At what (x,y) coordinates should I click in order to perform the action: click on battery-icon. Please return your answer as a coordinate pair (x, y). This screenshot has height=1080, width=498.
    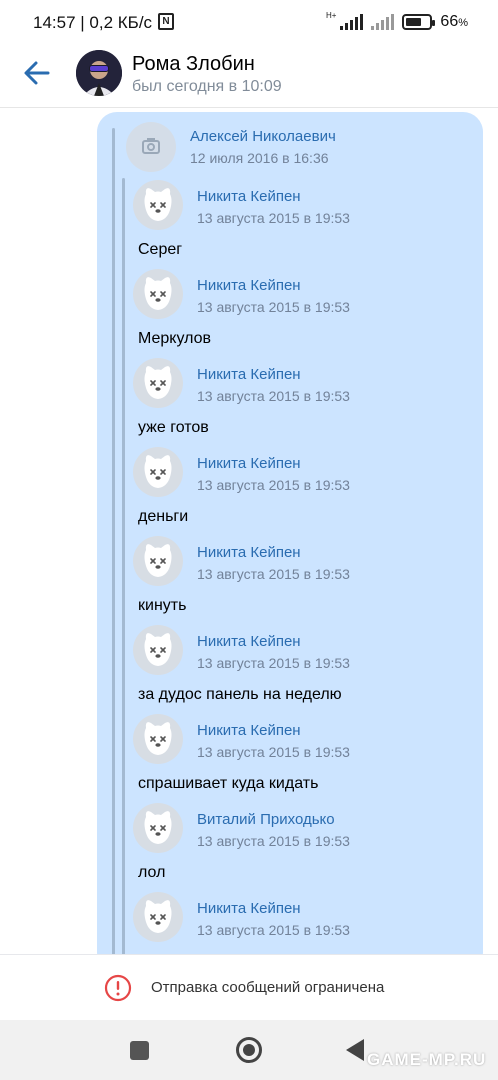
    Looking at the image, I should click on (419, 22).